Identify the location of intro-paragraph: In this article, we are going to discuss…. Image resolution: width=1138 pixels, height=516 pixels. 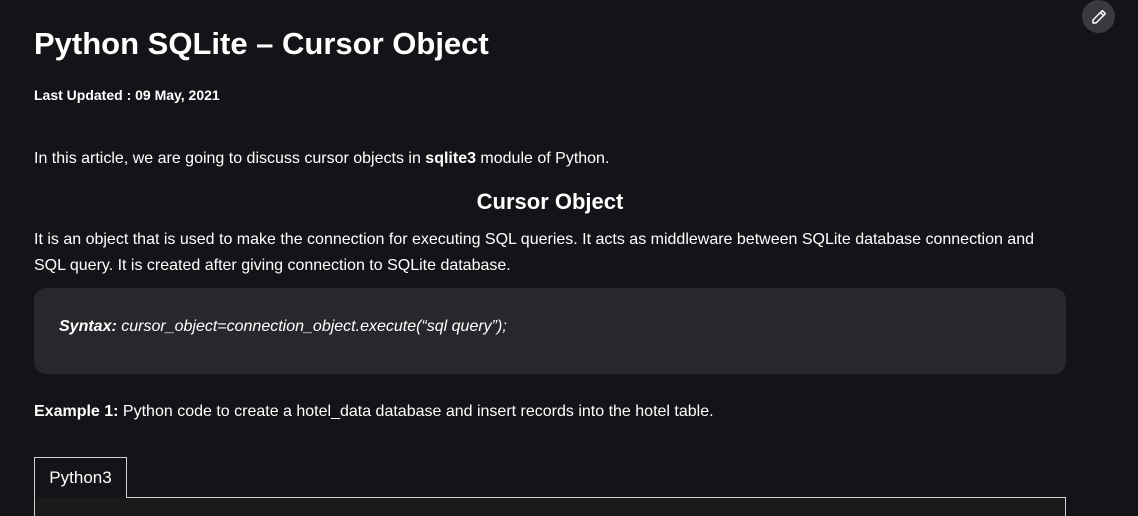
(321, 159).